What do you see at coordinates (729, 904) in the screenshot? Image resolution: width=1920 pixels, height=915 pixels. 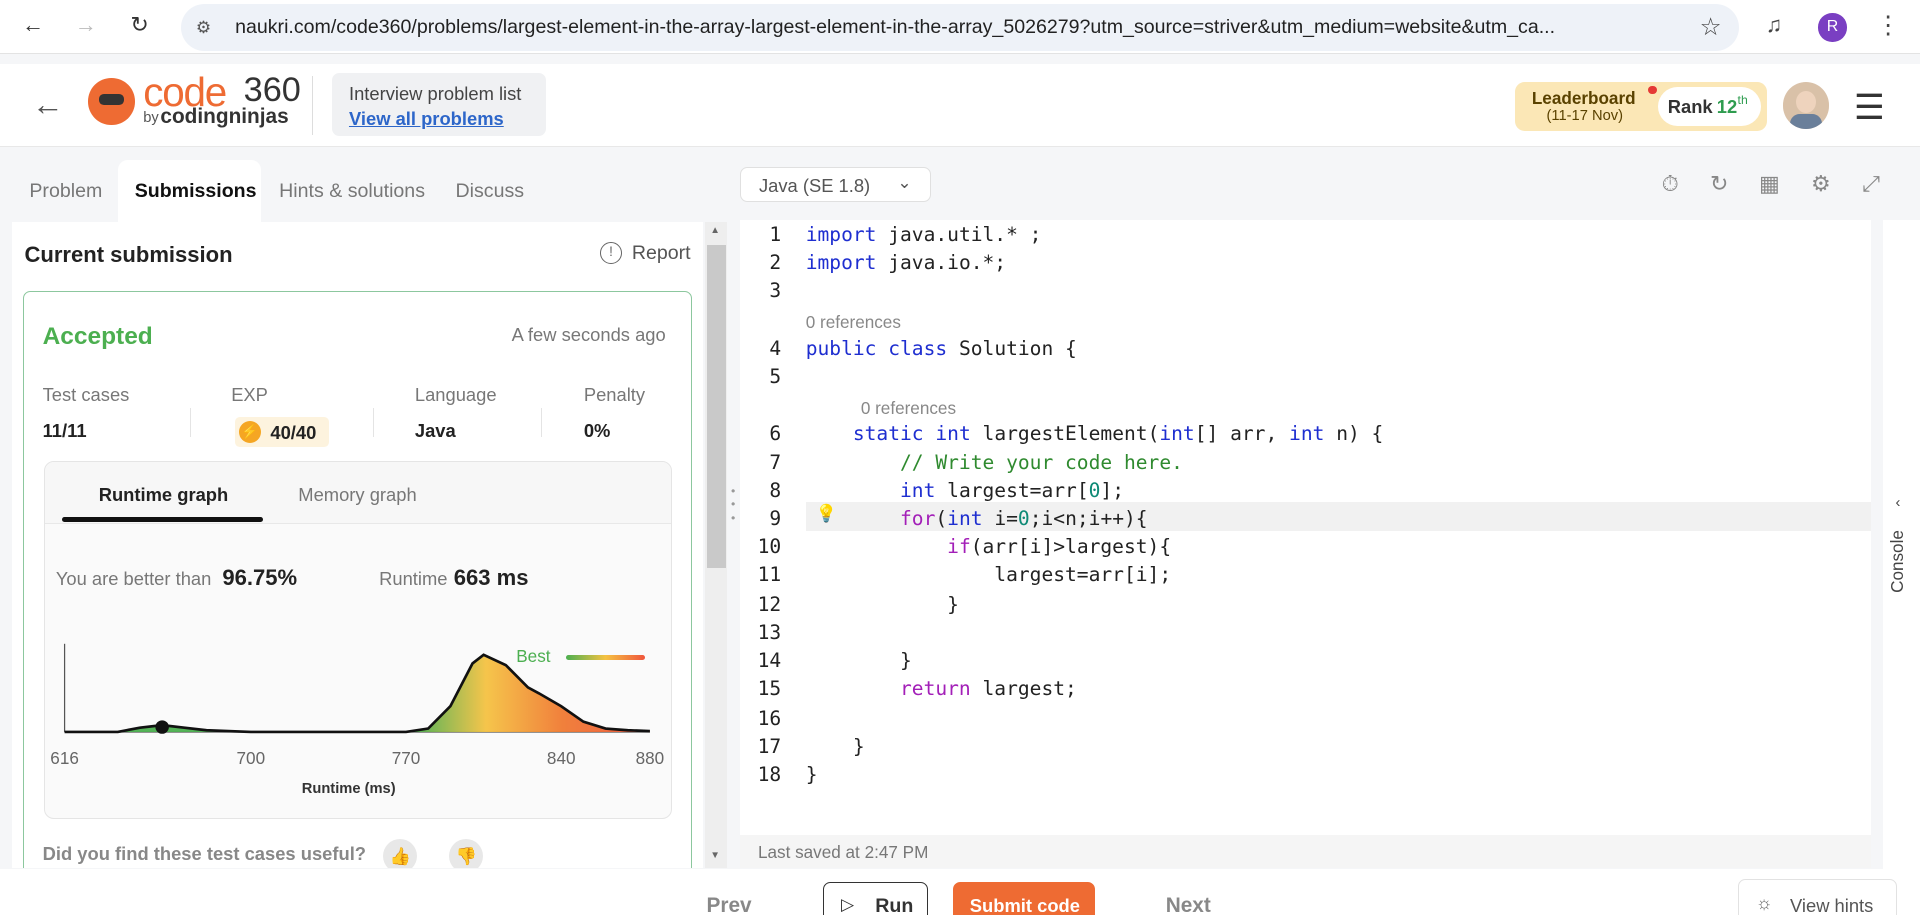 I see `prev-button: Prev` at bounding box center [729, 904].